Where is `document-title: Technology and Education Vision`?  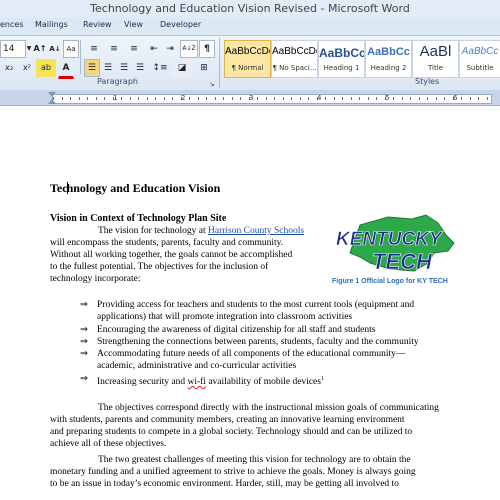
document-title: Technology and Education Vision is located at coordinates (135, 188).